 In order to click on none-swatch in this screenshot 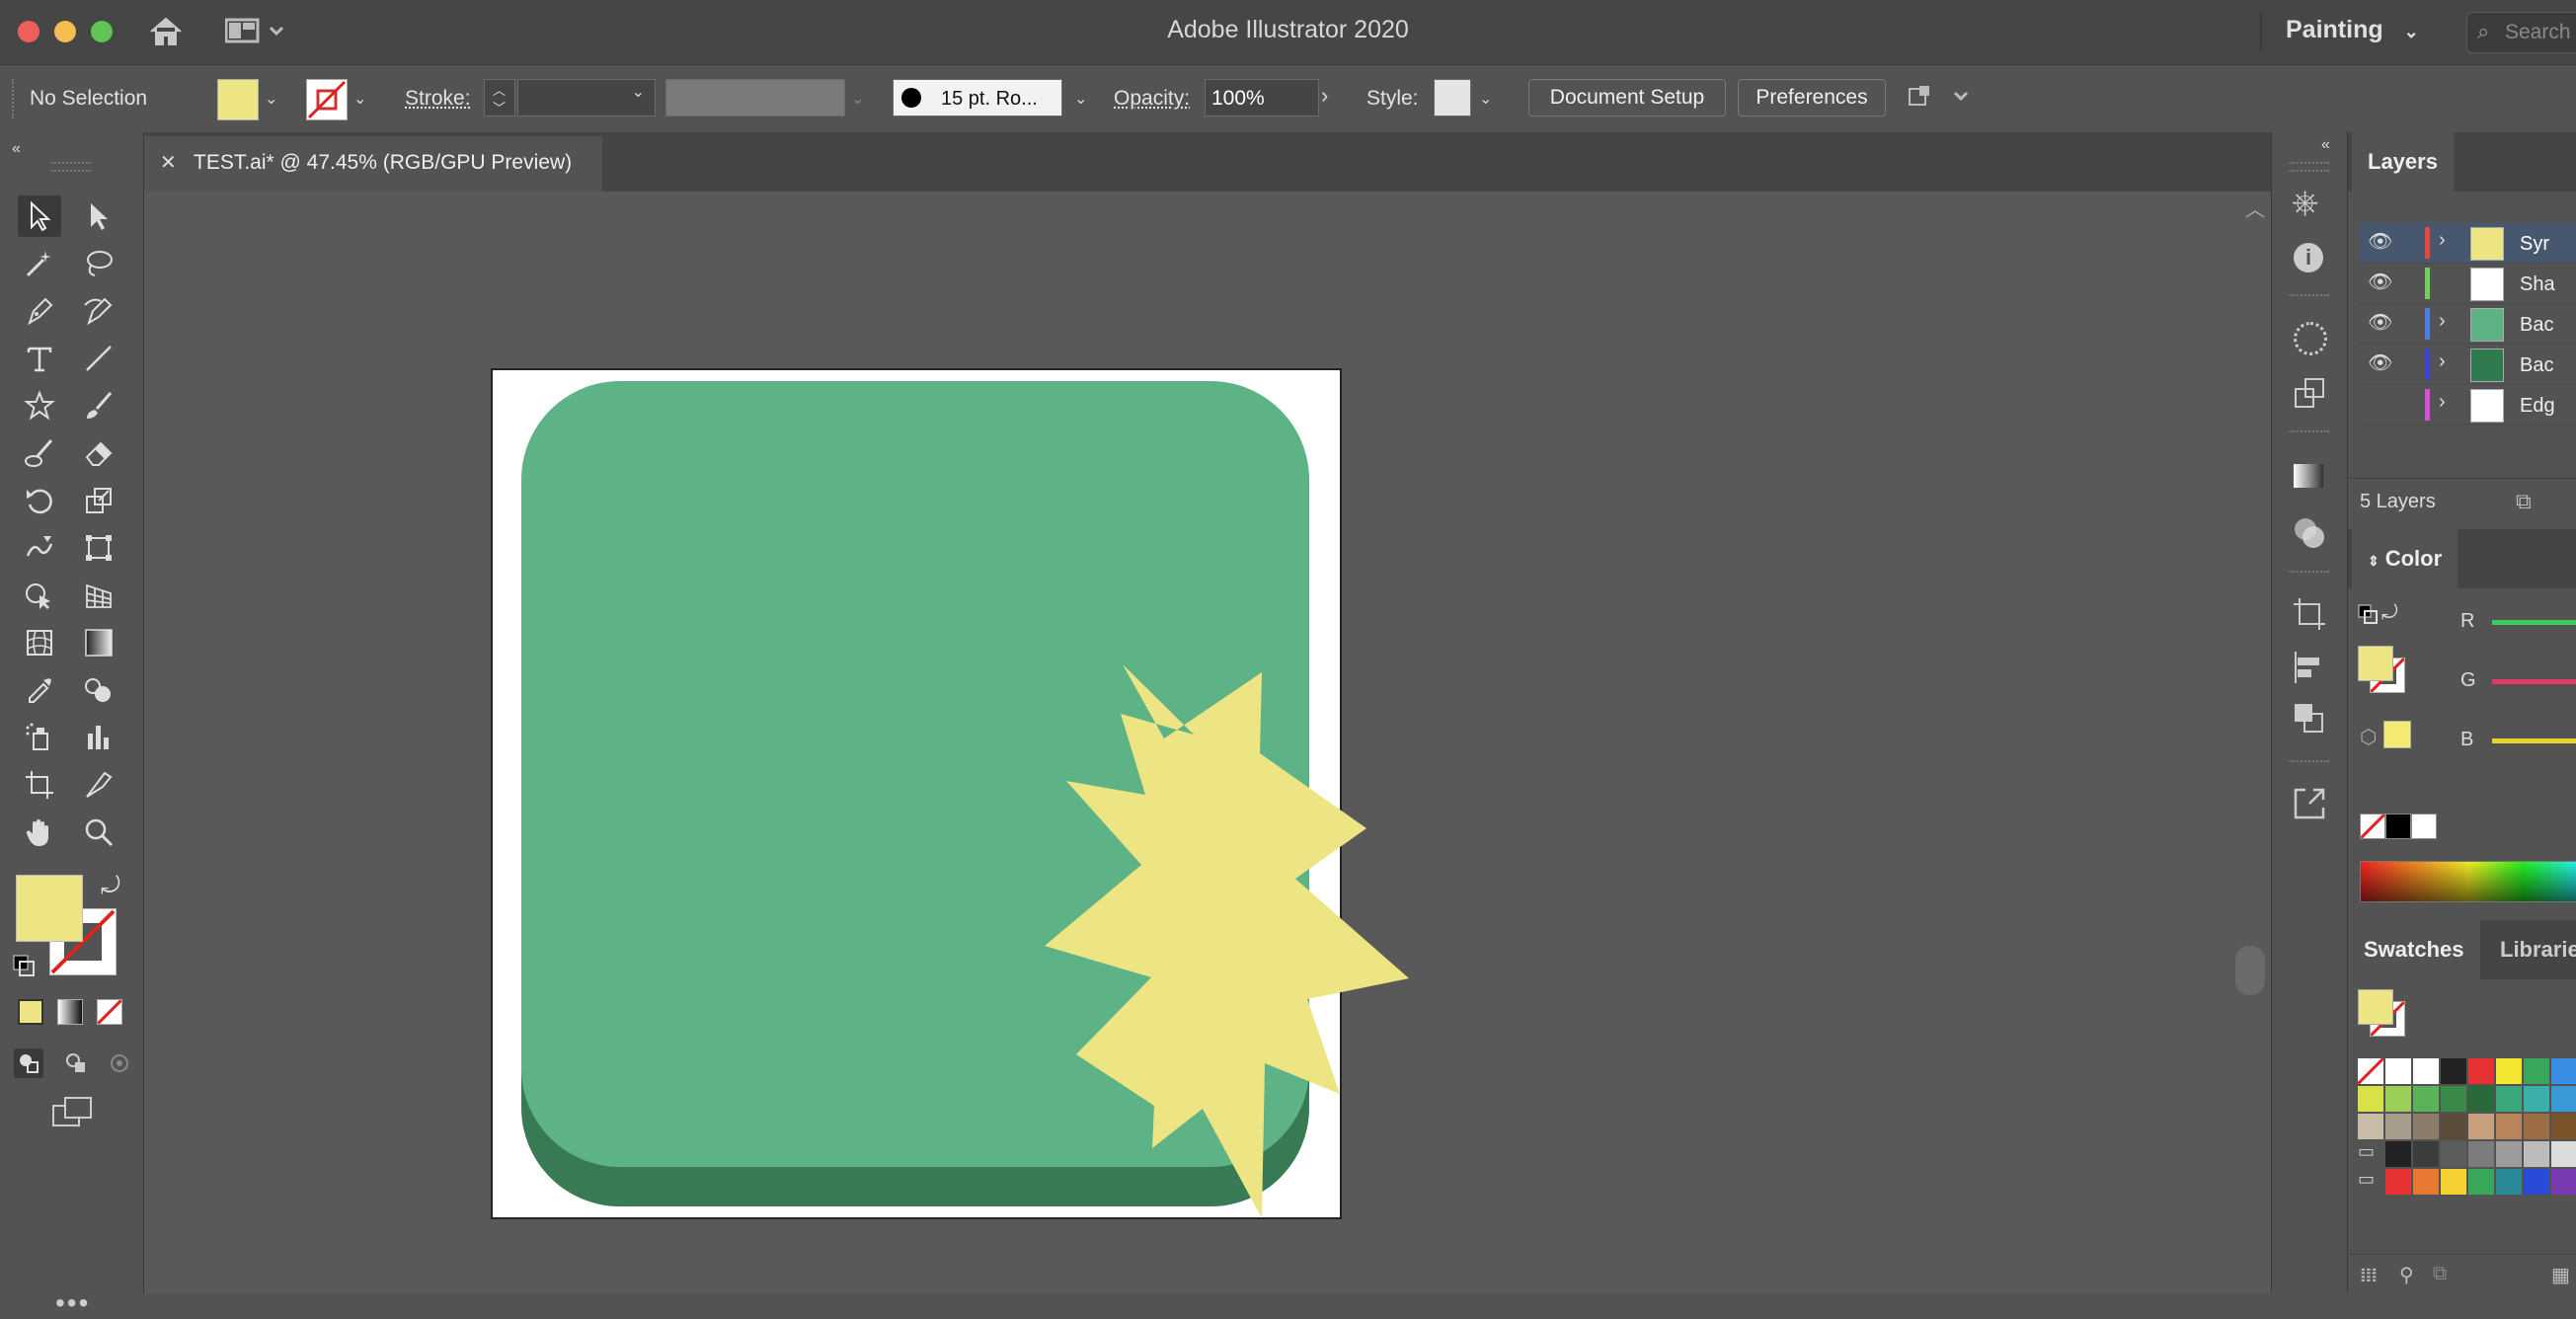, I will do `click(2372, 827)`.